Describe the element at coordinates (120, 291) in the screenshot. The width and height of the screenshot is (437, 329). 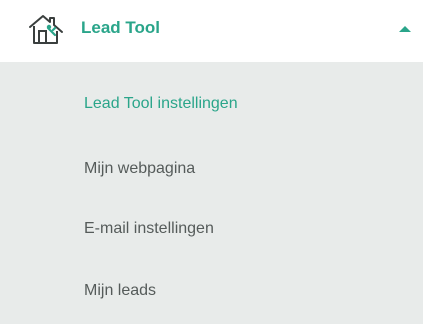
I see `submenu-item-mijn-leads: Mijn leads` at that location.